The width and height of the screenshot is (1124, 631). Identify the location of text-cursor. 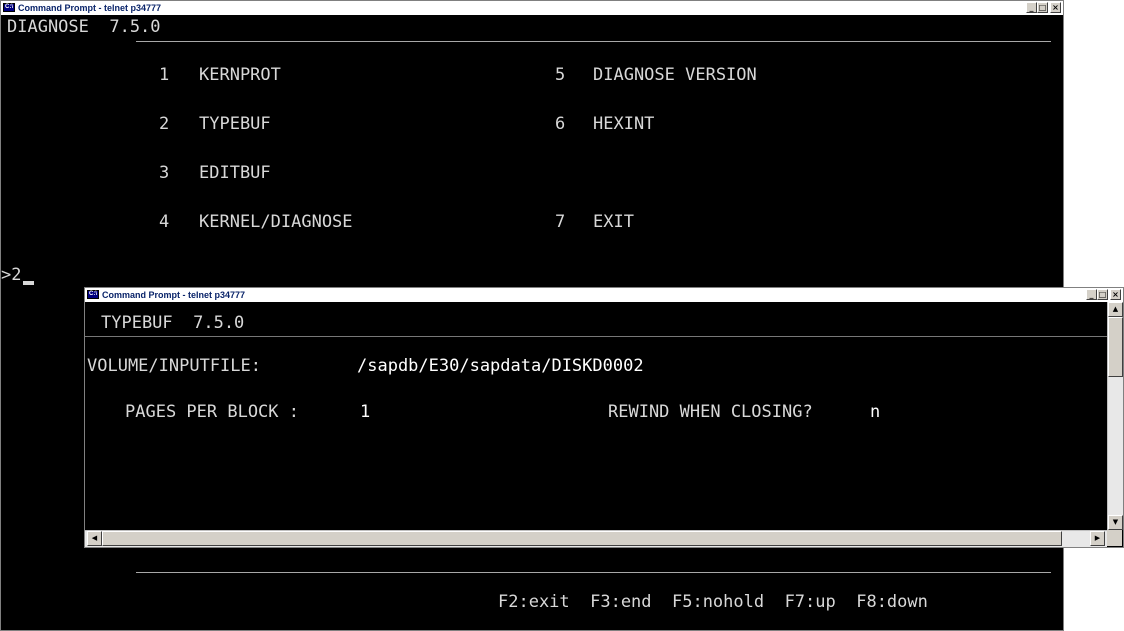
(28, 283).